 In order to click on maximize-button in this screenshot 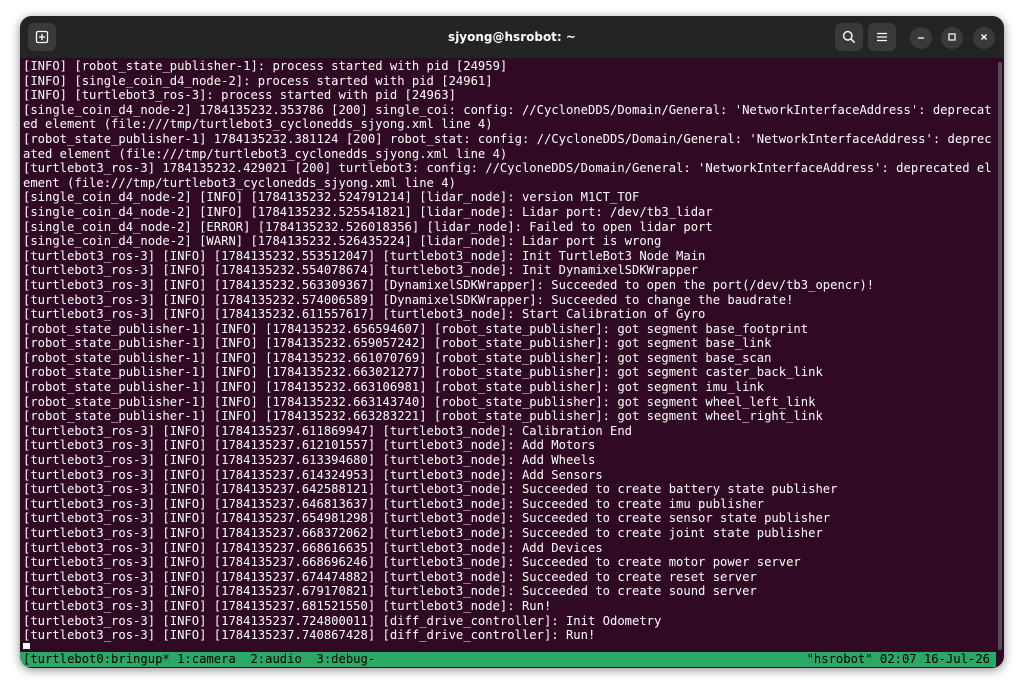, I will do `click(952, 38)`.